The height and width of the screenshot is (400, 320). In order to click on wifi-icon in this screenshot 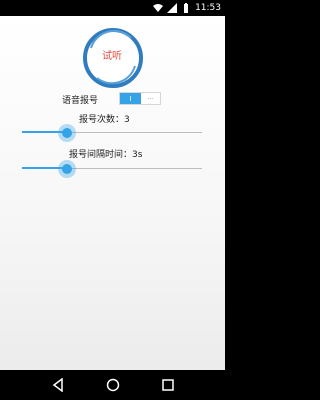, I will do `click(158, 8)`.